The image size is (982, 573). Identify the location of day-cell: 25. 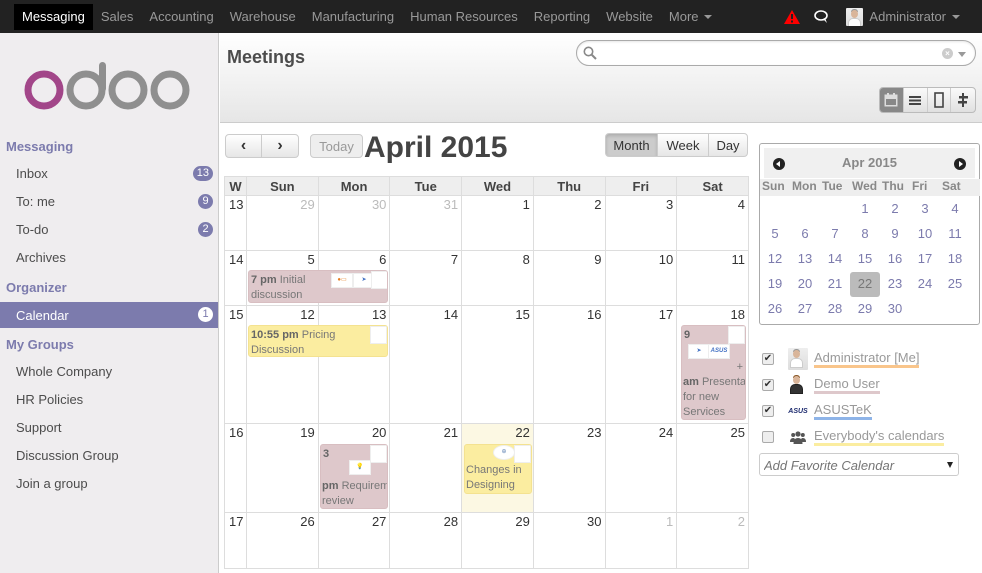
(712, 468).